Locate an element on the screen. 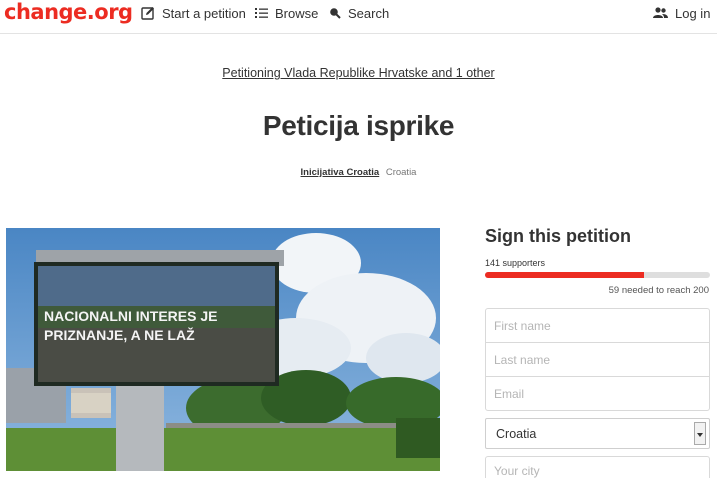  country-selected-value: Croatia is located at coordinates (516, 434).